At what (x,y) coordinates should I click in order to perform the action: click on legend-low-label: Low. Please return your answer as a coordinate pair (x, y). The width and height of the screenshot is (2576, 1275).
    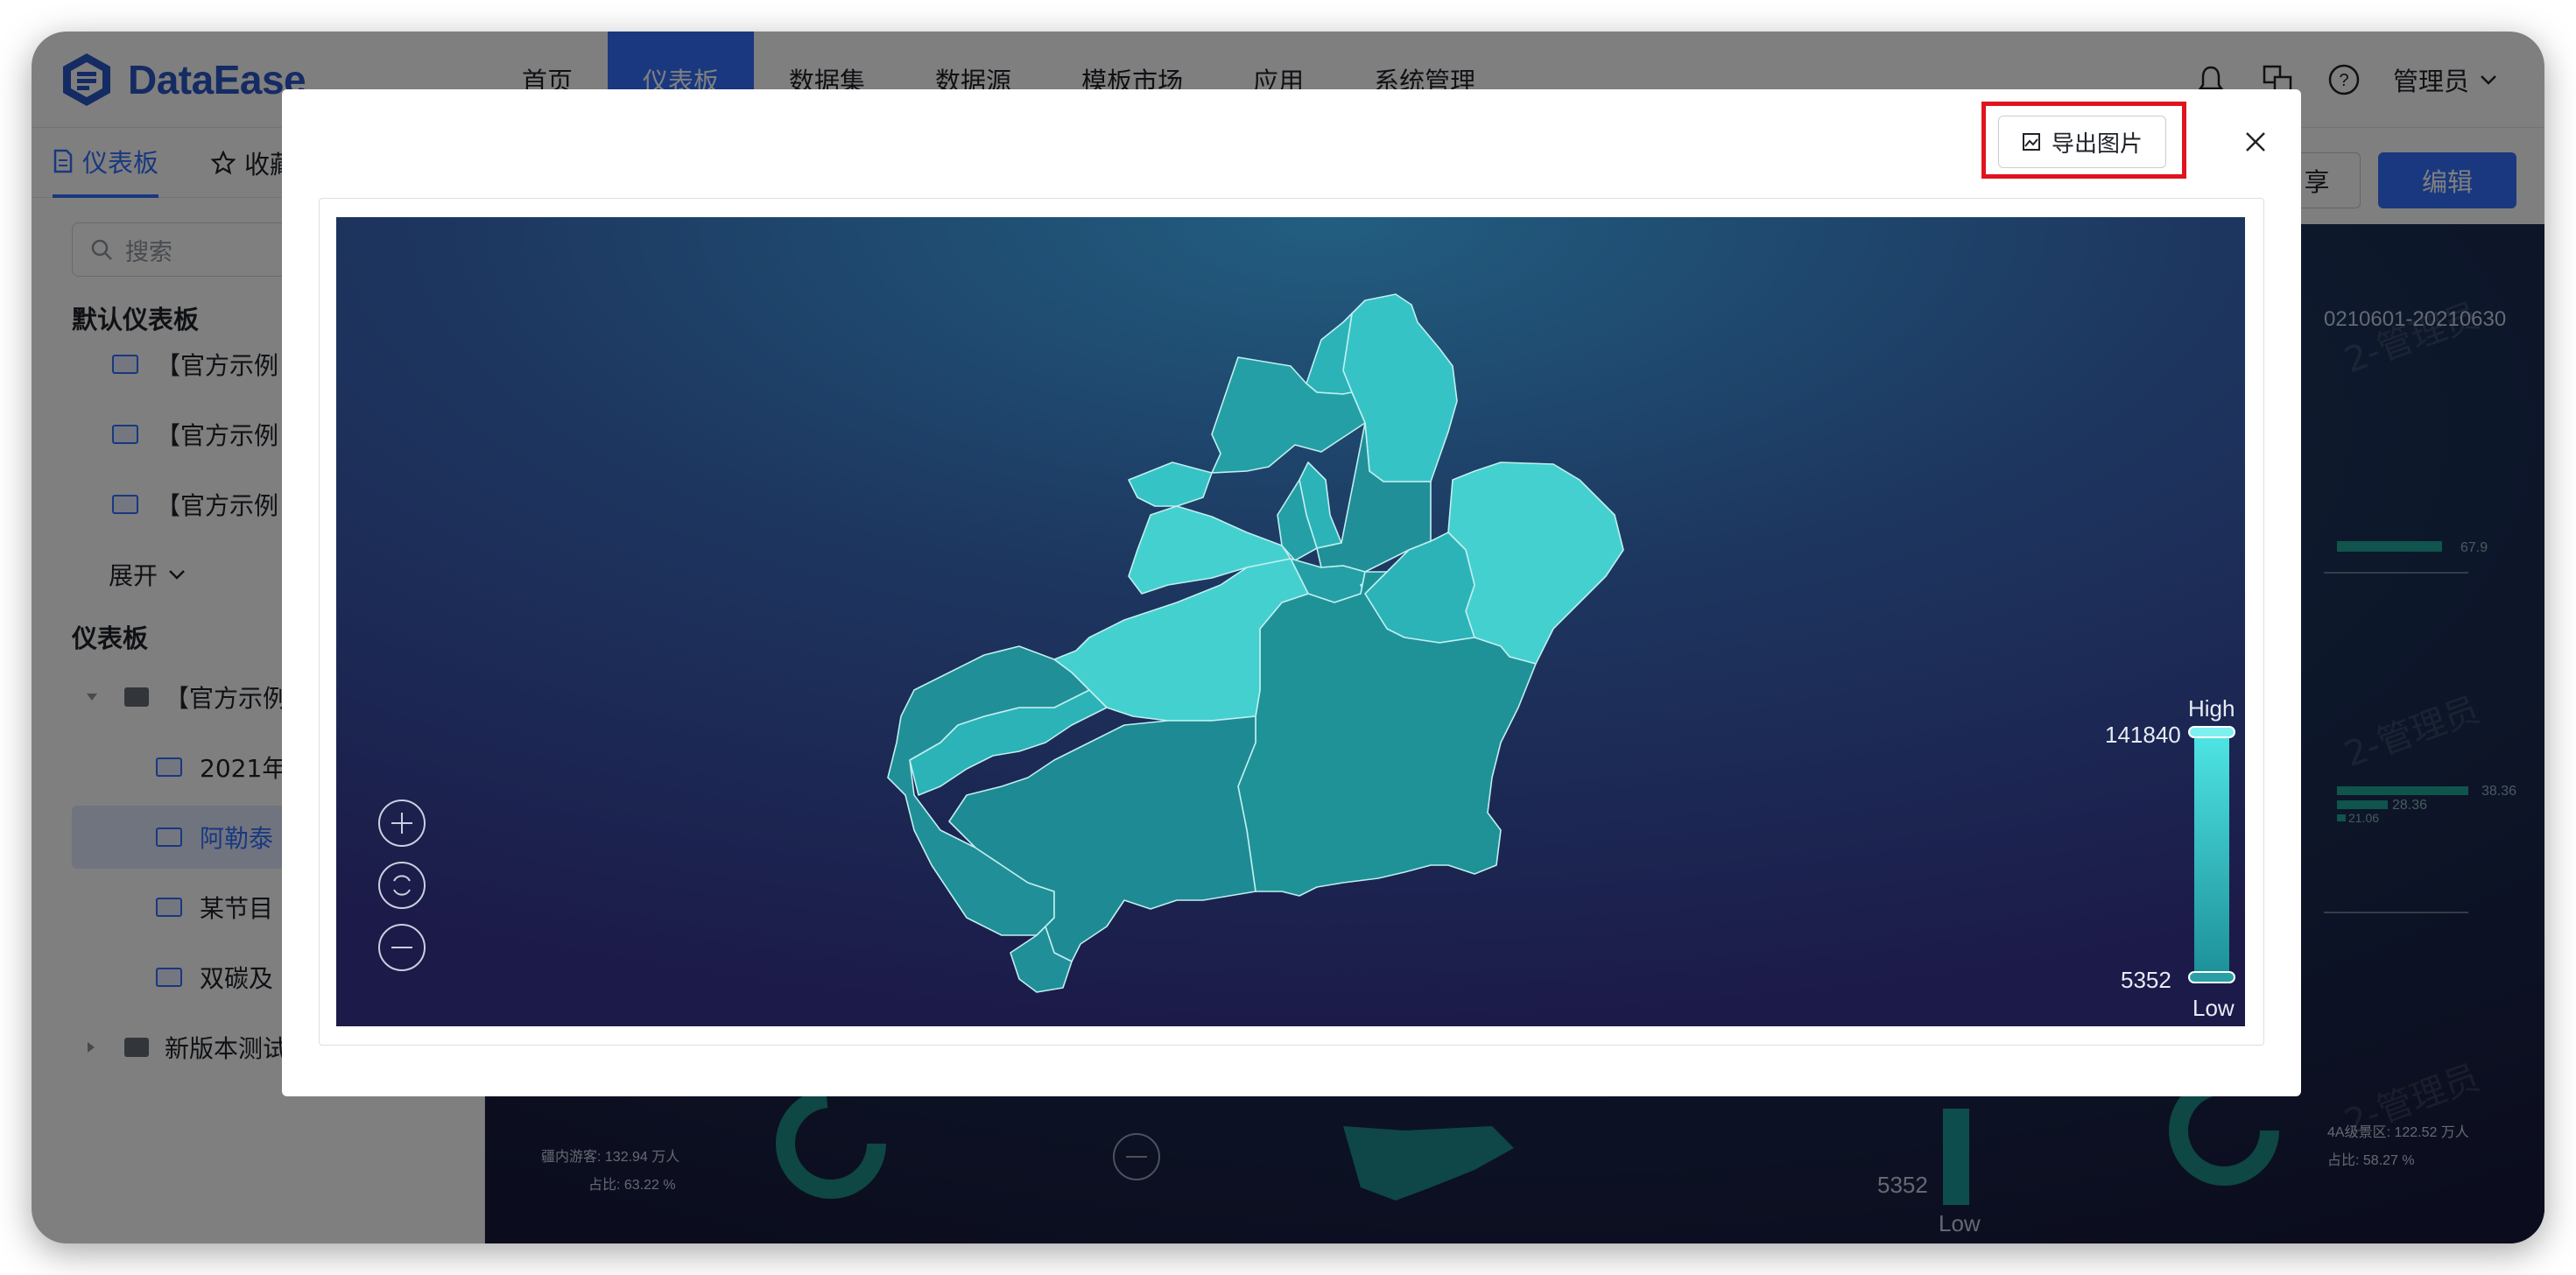
    Looking at the image, I should click on (2213, 1008).